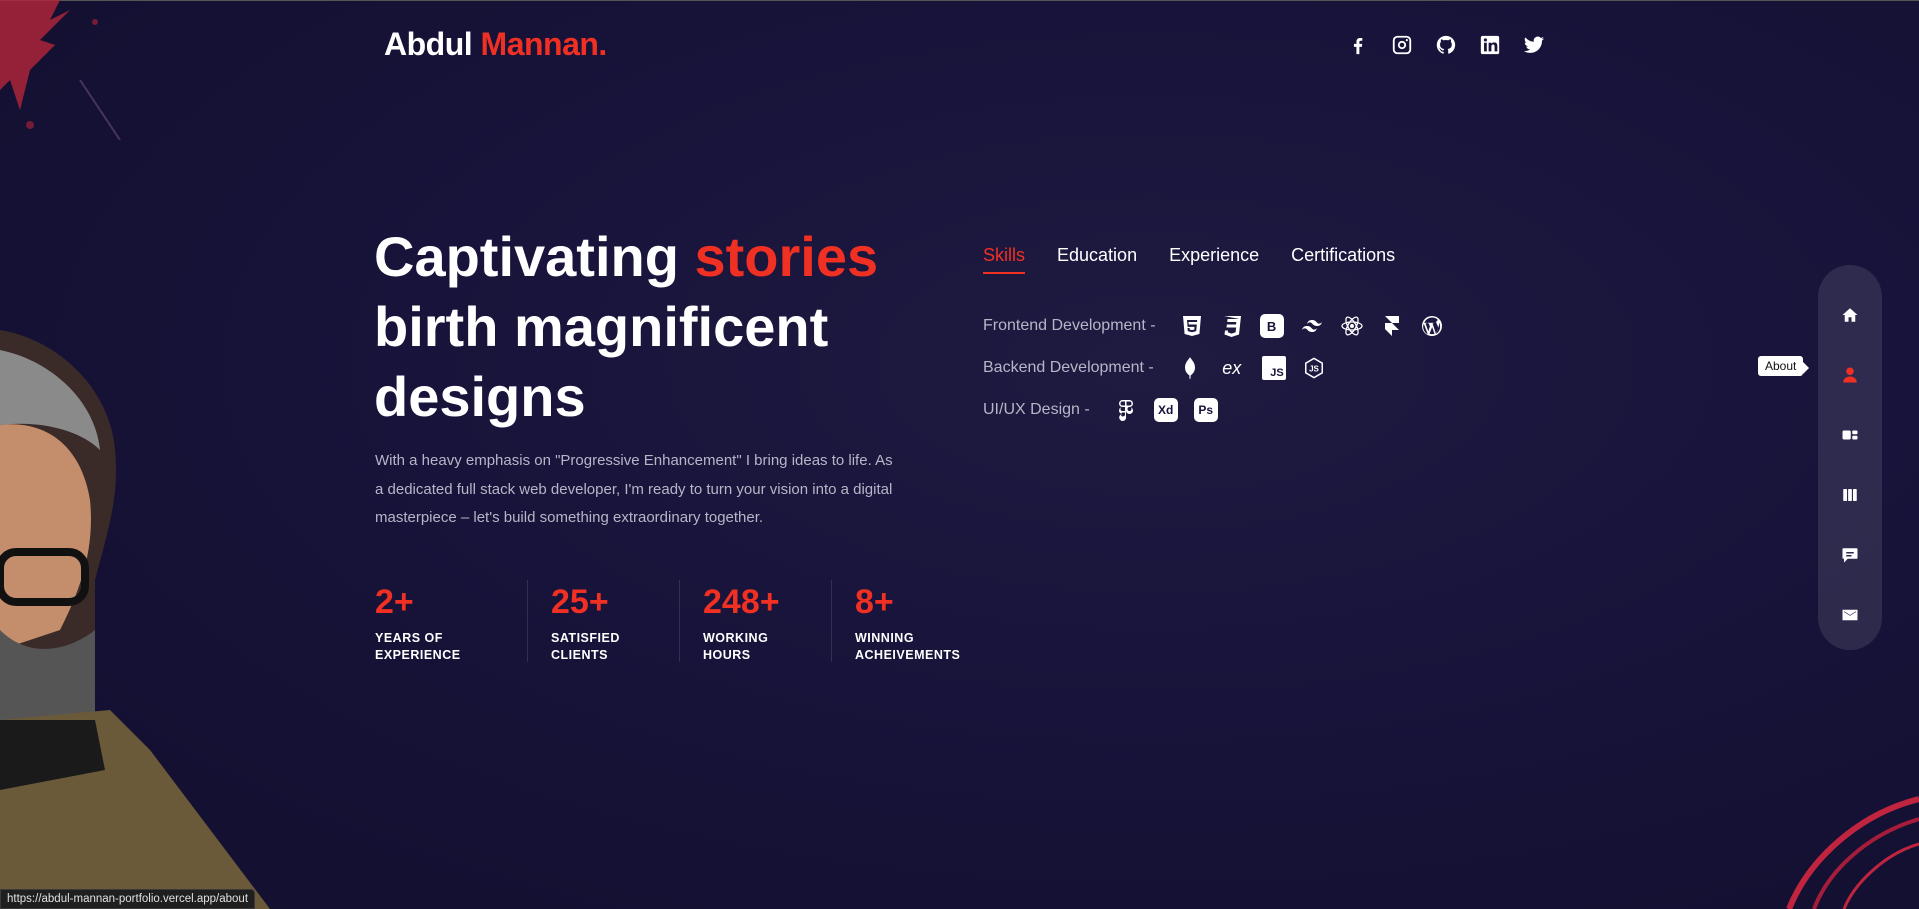 This screenshot has height=909, width=1919. I want to click on nav-tooltip: About, so click(1784, 366).